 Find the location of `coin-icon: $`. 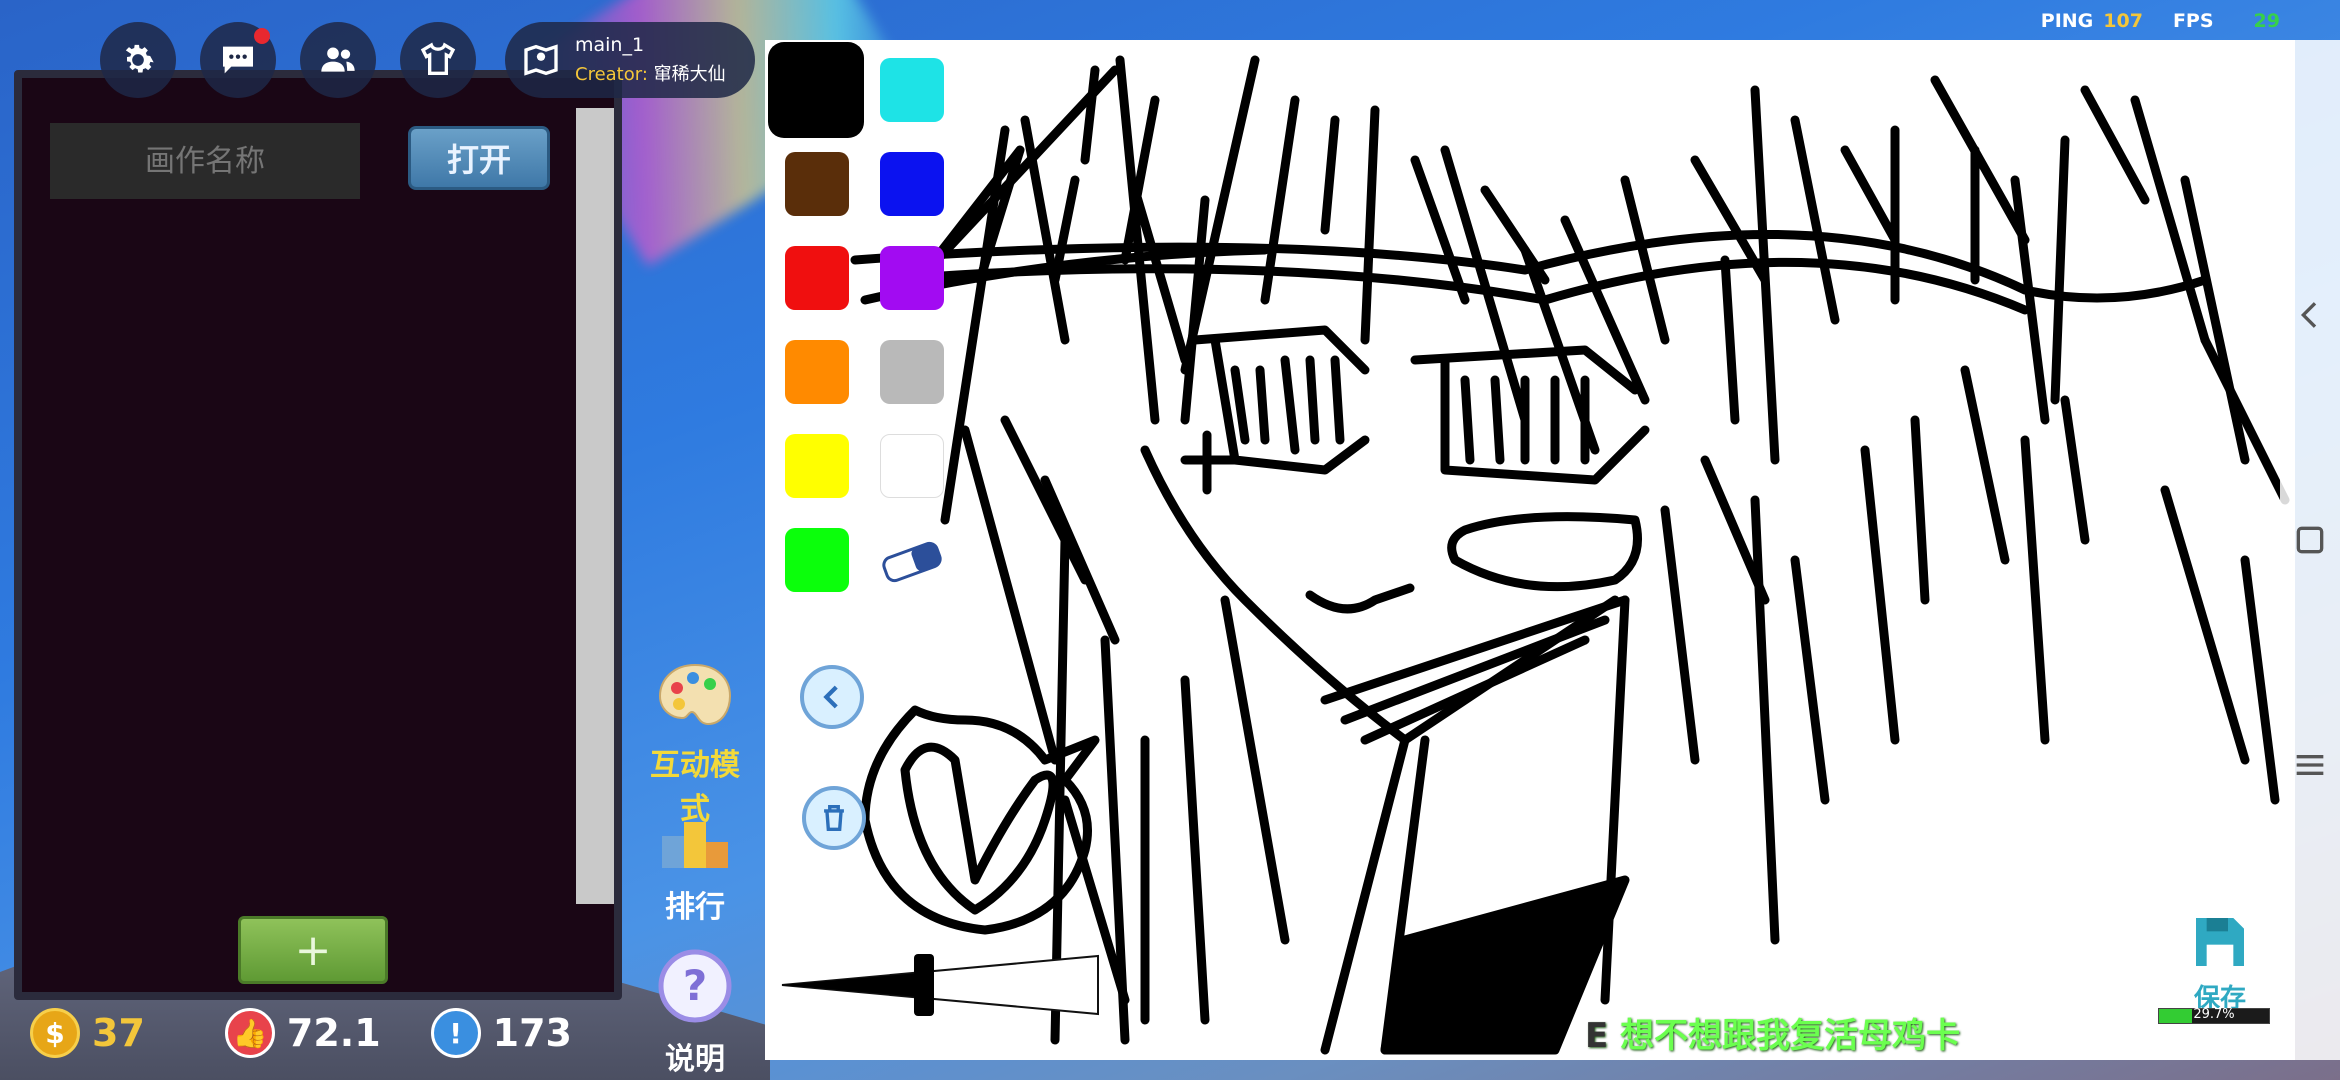

coin-icon: $ is located at coordinates (55, 1033).